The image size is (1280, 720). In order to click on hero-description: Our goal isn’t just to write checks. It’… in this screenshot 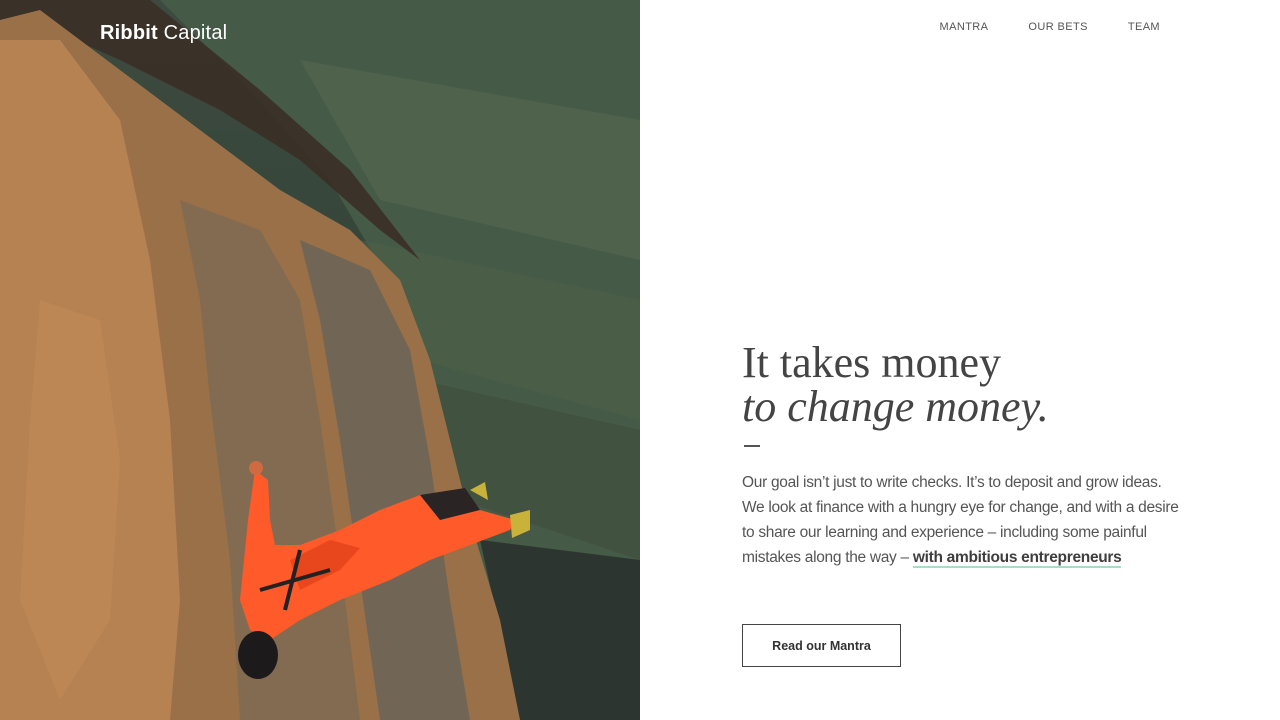, I will do `click(962, 520)`.